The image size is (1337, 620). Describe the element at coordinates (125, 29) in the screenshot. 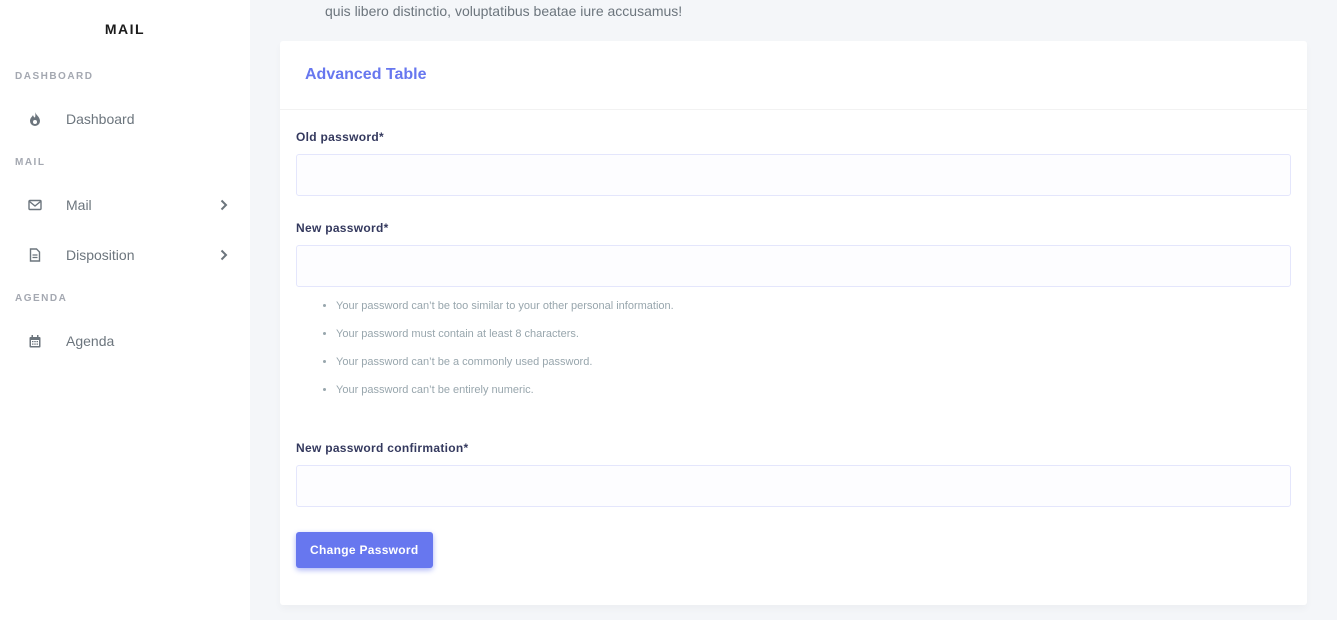

I see `brand-logo: MAIL` at that location.